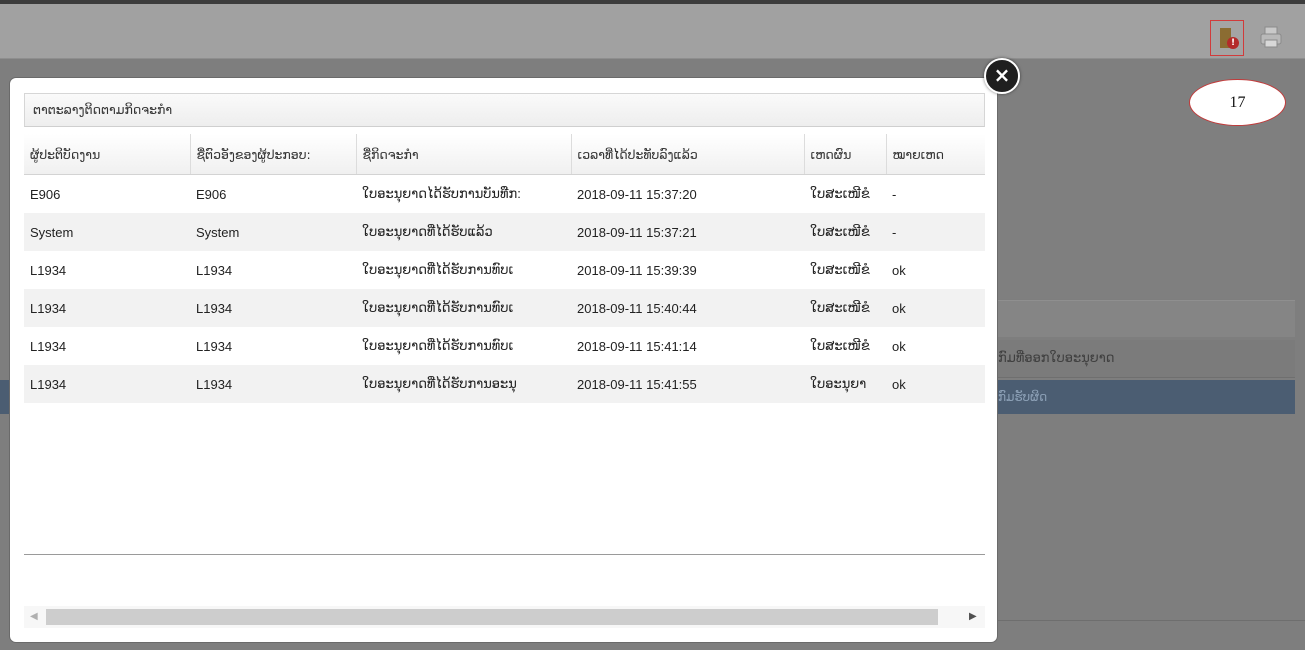 Image resolution: width=1305 pixels, height=650 pixels. I want to click on cell-reason: ໃບອະນຸຍາ, so click(845, 384).